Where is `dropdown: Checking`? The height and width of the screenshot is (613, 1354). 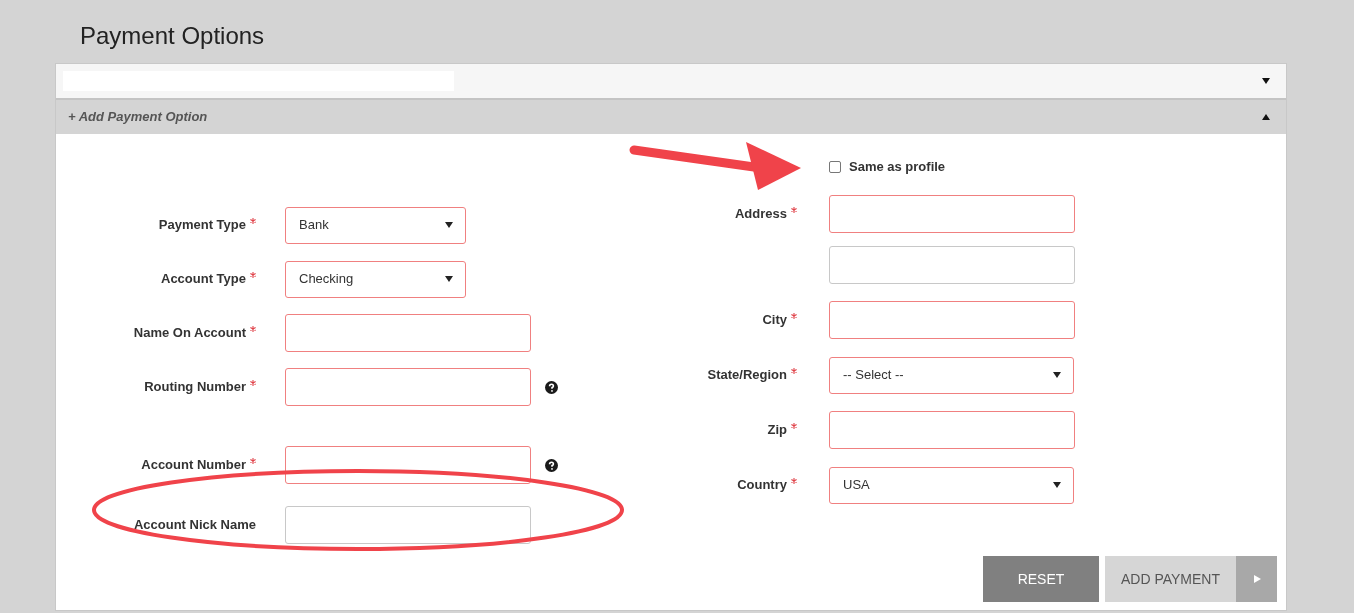 dropdown: Checking is located at coordinates (375, 279).